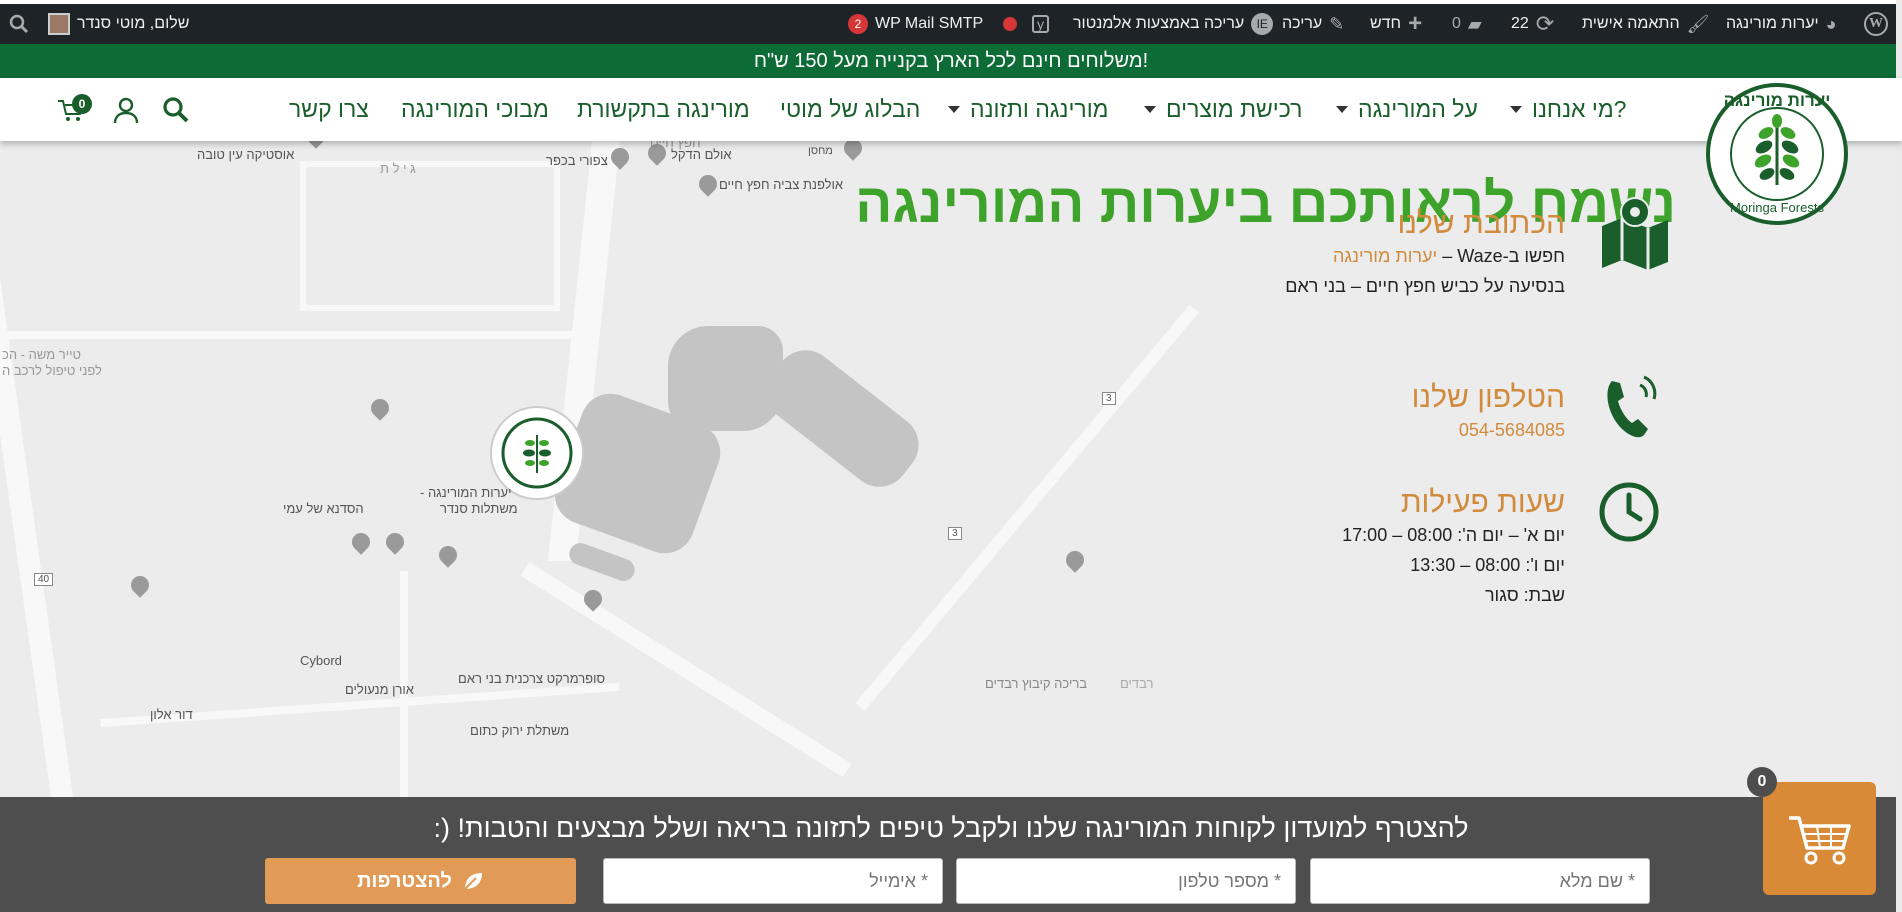 This screenshot has height=912, width=1902. What do you see at coordinates (773, 881) in the screenshot?
I see `email-field` at bounding box center [773, 881].